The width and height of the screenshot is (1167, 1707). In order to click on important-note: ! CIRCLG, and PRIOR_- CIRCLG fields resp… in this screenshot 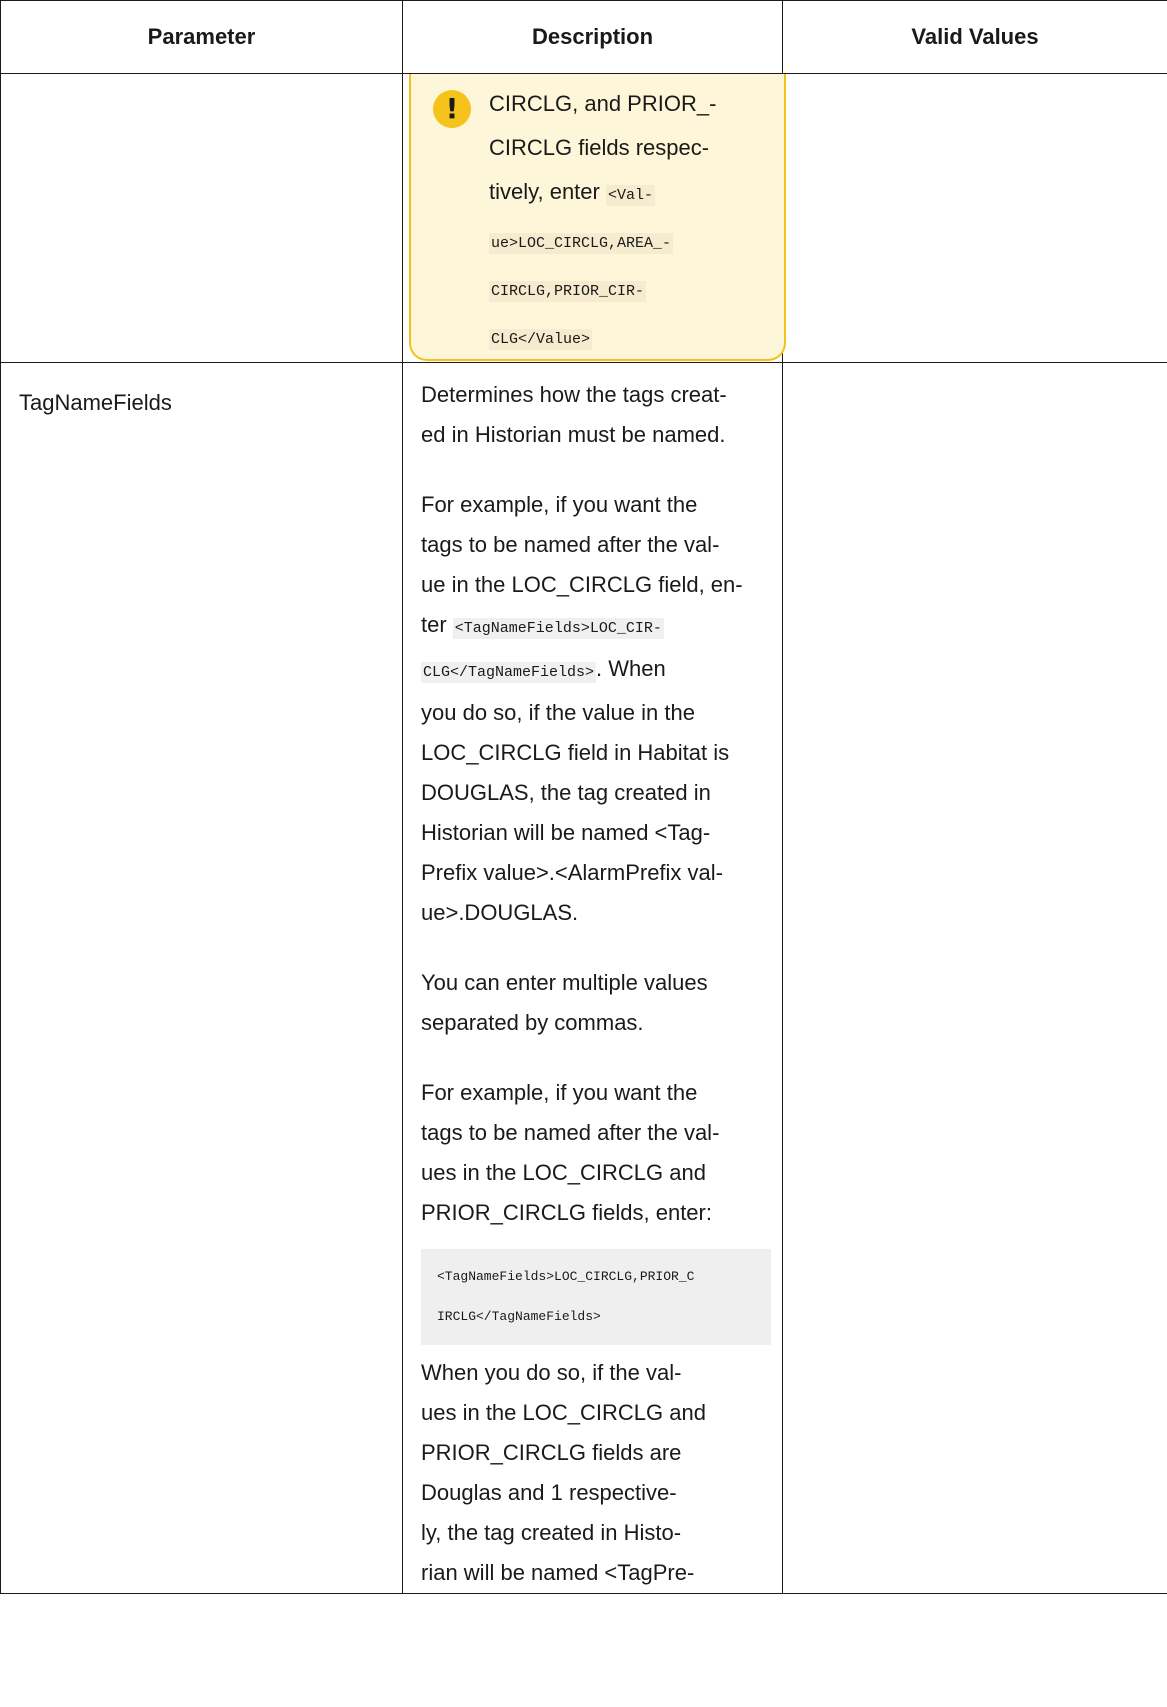, I will do `click(597, 217)`.